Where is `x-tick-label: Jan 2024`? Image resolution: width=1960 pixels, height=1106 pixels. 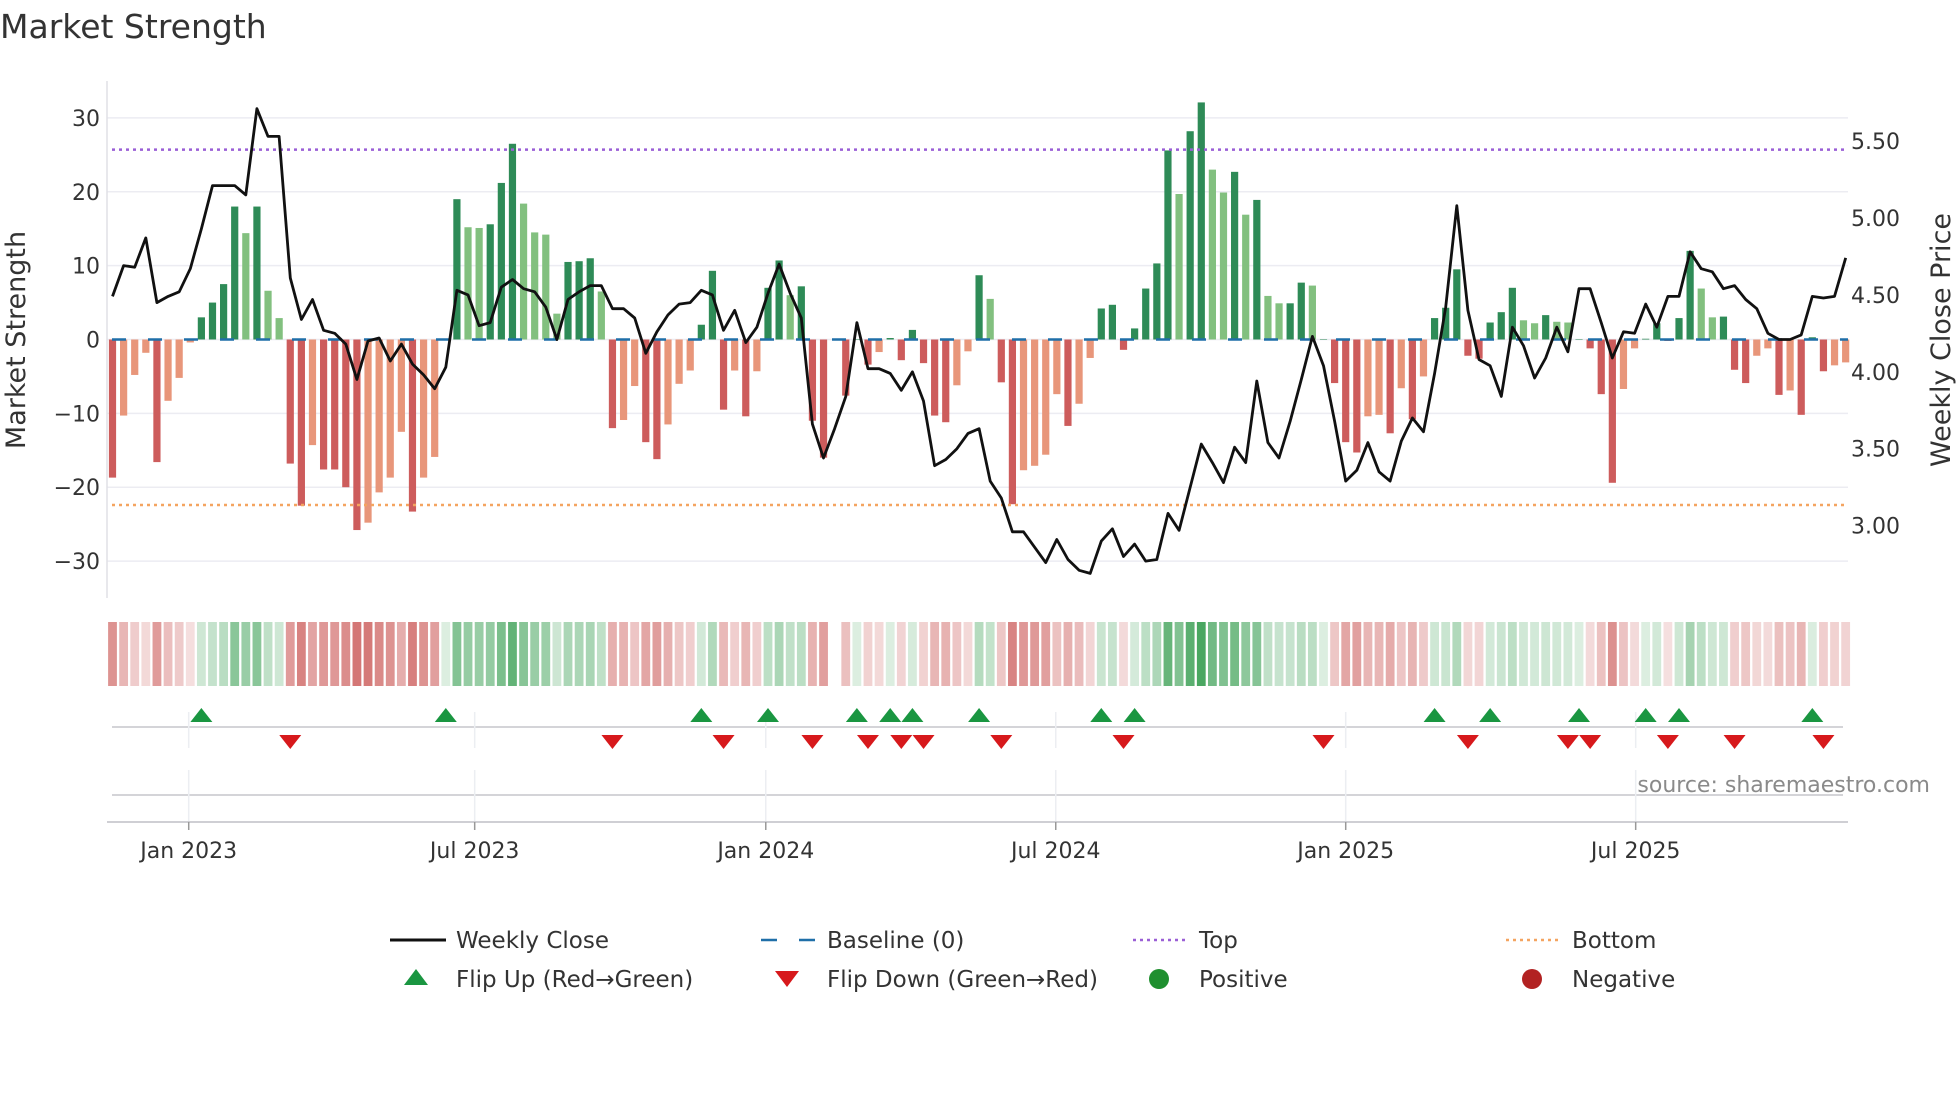
x-tick-label: Jan 2024 is located at coordinates (764, 851).